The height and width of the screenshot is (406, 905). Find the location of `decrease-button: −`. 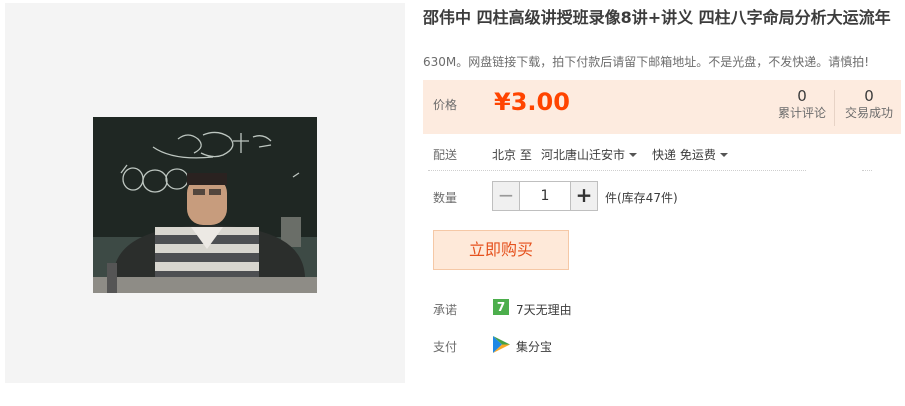

decrease-button: − is located at coordinates (506, 196).